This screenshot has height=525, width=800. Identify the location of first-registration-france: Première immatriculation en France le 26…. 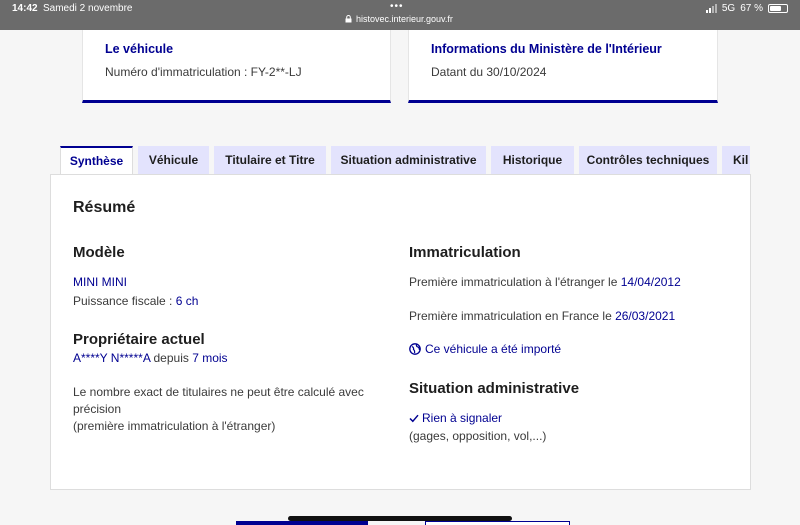
(542, 316).